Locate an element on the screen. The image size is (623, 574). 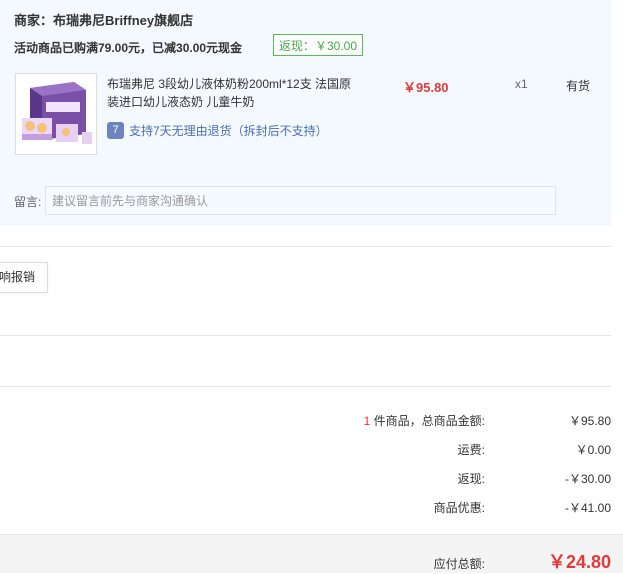
memo-input is located at coordinates (300, 200).